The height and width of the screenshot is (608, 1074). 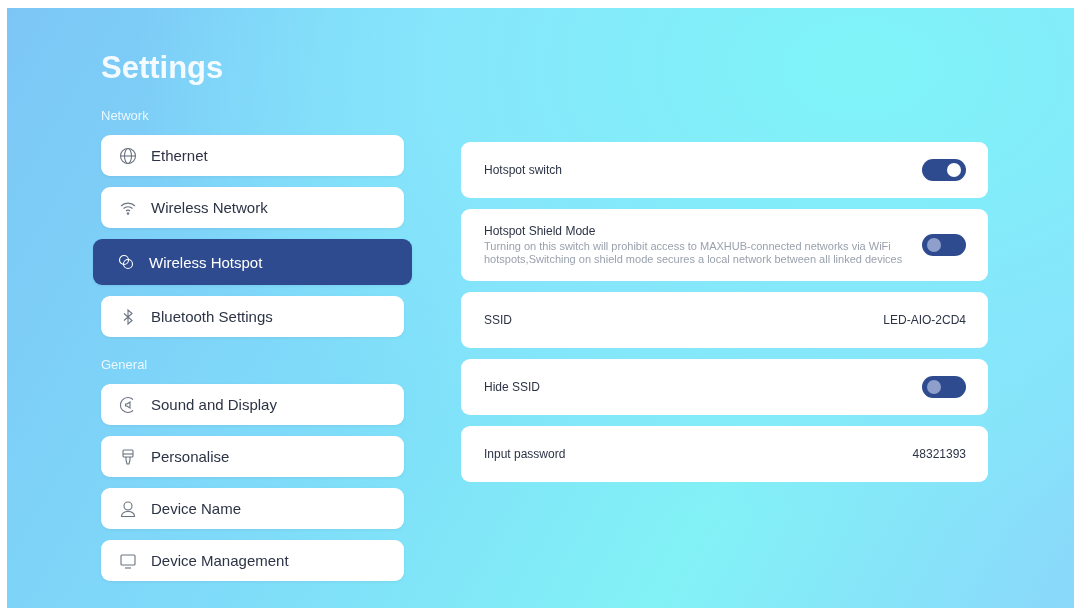 I want to click on sidebar-item-label: Personalise, so click(x=190, y=456).